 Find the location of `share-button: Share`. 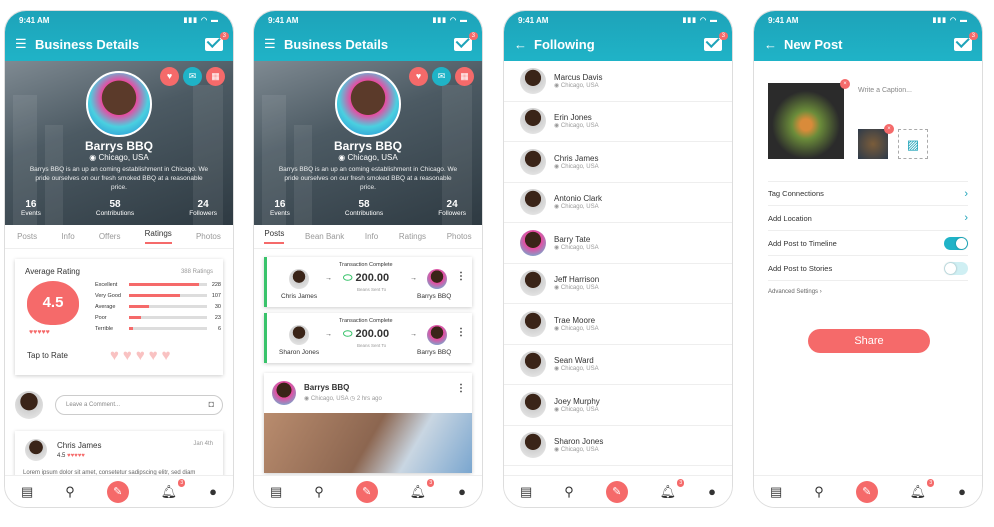

share-button: Share is located at coordinates (869, 341).